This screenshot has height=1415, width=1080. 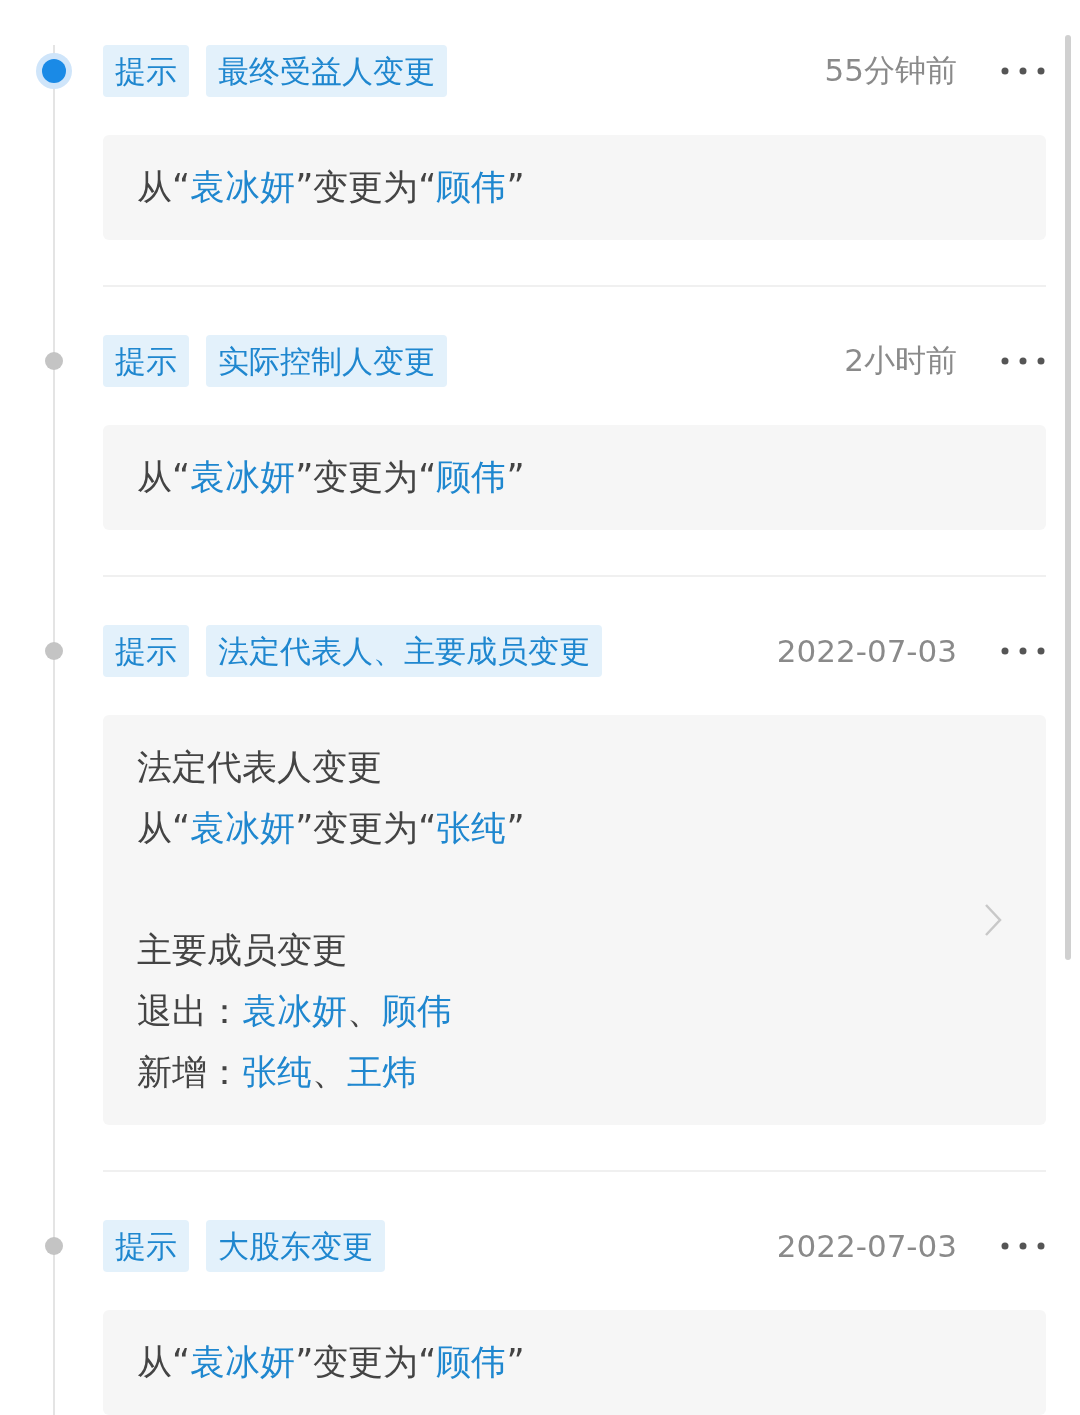 I want to click on timestamp: 55分钟前, so click(x=890, y=70).